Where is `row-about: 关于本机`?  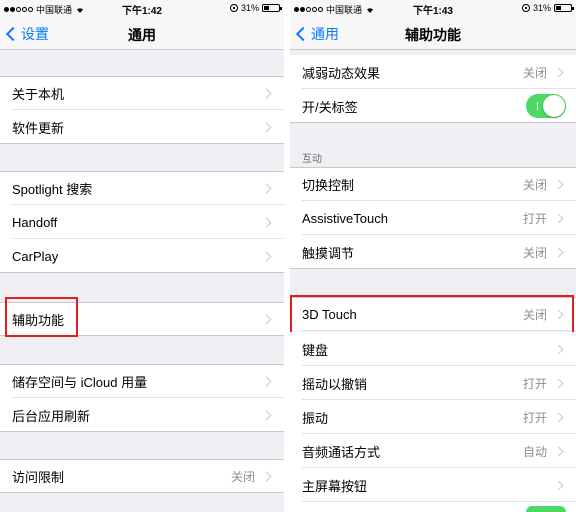 row-about: 关于本机 is located at coordinates (142, 93).